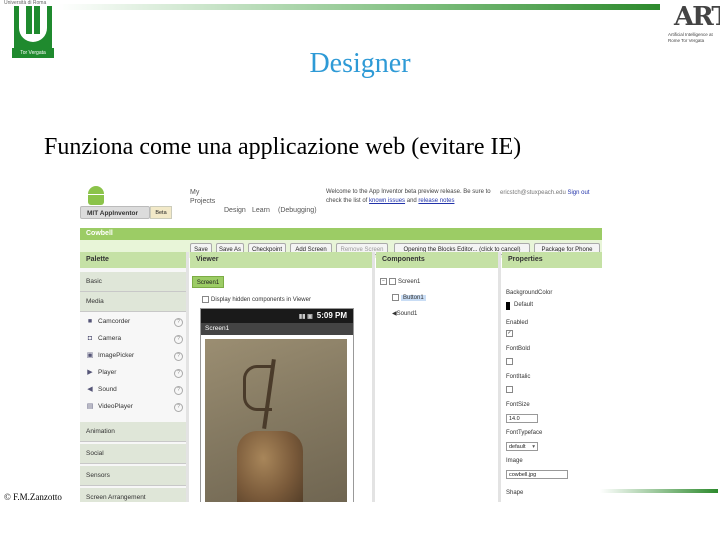 Image resolution: width=720 pixels, height=540 pixels. Describe the element at coordinates (305, 317) in the screenshot. I see `signal-icon: ▮▮ ▣` at that location.